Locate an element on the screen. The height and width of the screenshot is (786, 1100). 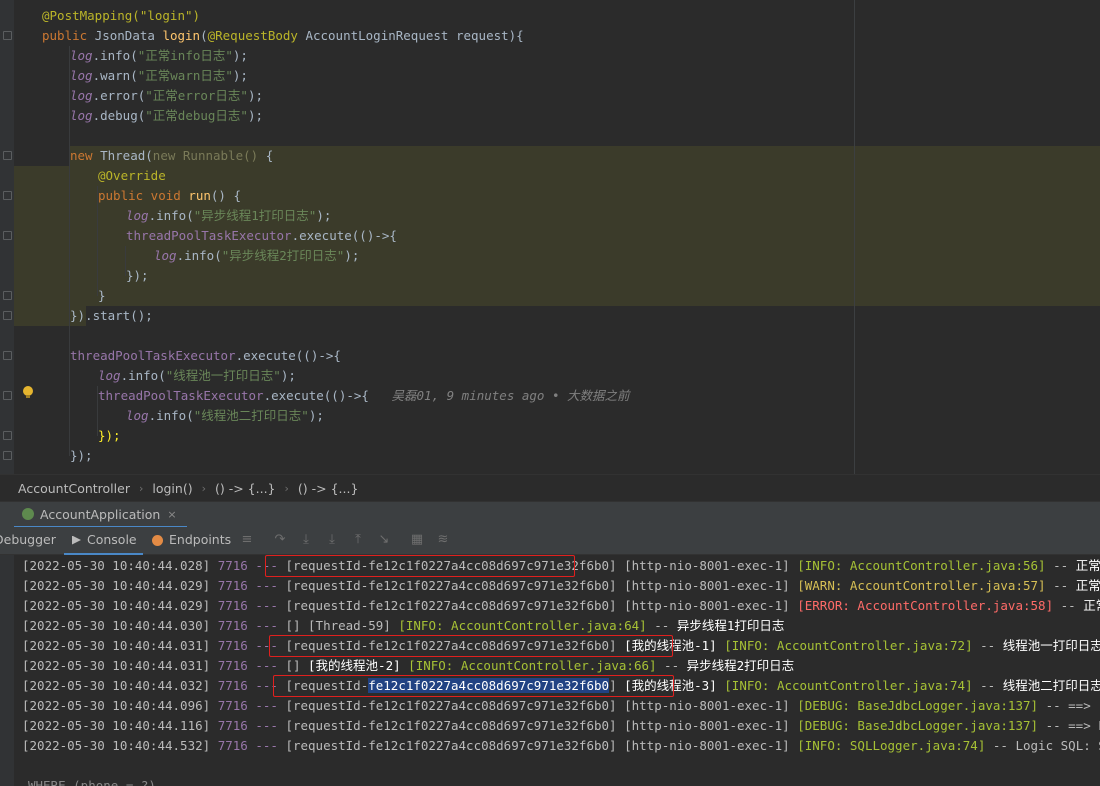
code-line: log.info("线程池一打印日志"); is located at coordinates (197, 375).